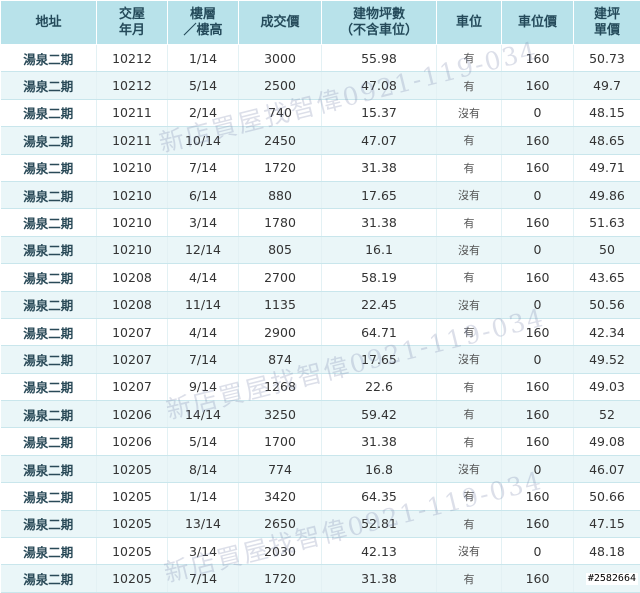  Describe the element at coordinates (469, 23) in the screenshot. I see `column-header-label: 車位` at that location.